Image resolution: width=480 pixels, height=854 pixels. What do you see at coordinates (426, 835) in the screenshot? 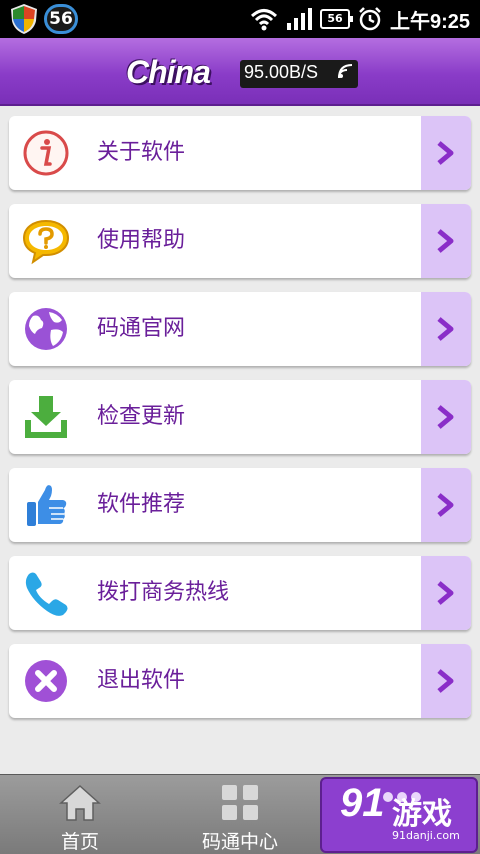
I see `watermark-url: 91danji.com` at bounding box center [426, 835].